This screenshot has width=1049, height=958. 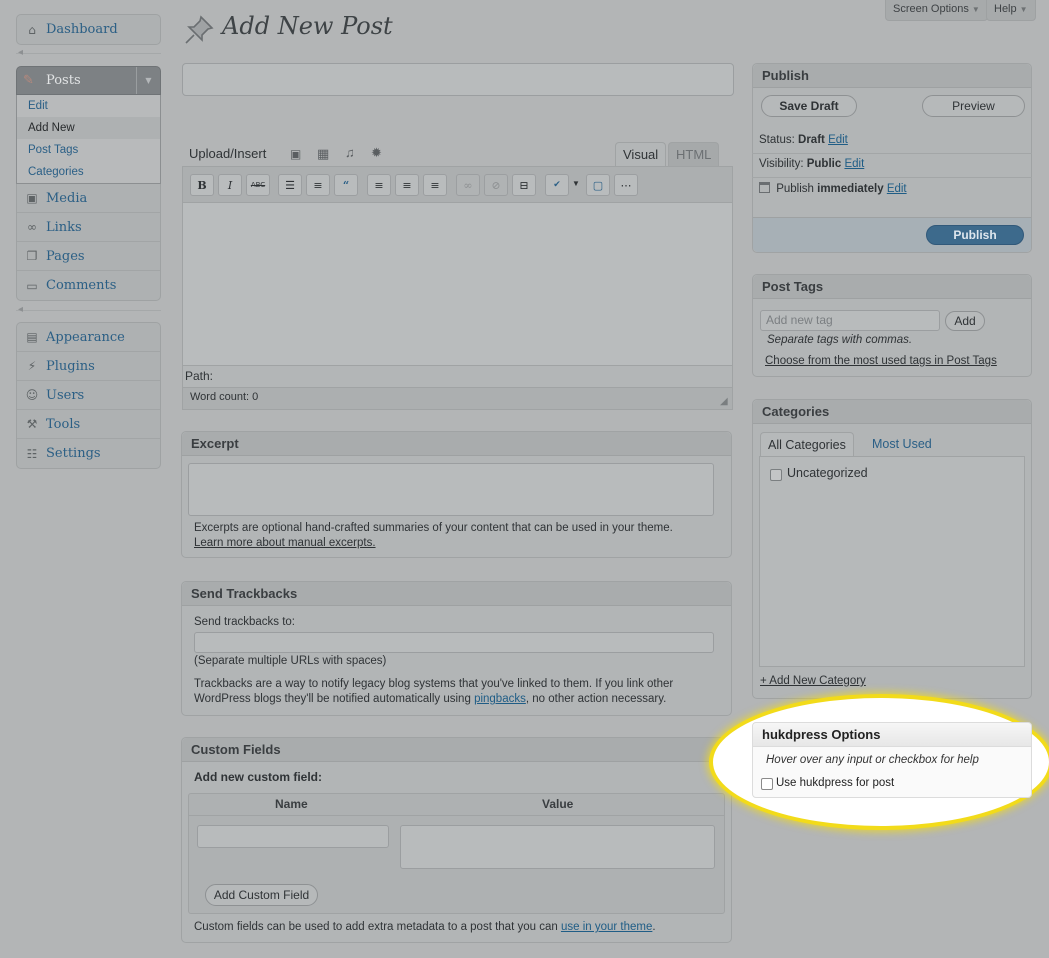 What do you see at coordinates (199, 29) in the screenshot?
I see `pushpin-icon` at bounding box center [199, 29].